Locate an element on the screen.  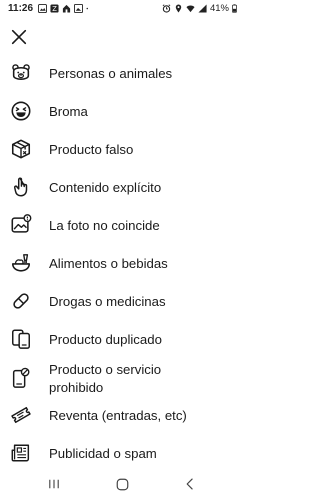
app-notification-icon: Z is located at coordinates (54, 8).